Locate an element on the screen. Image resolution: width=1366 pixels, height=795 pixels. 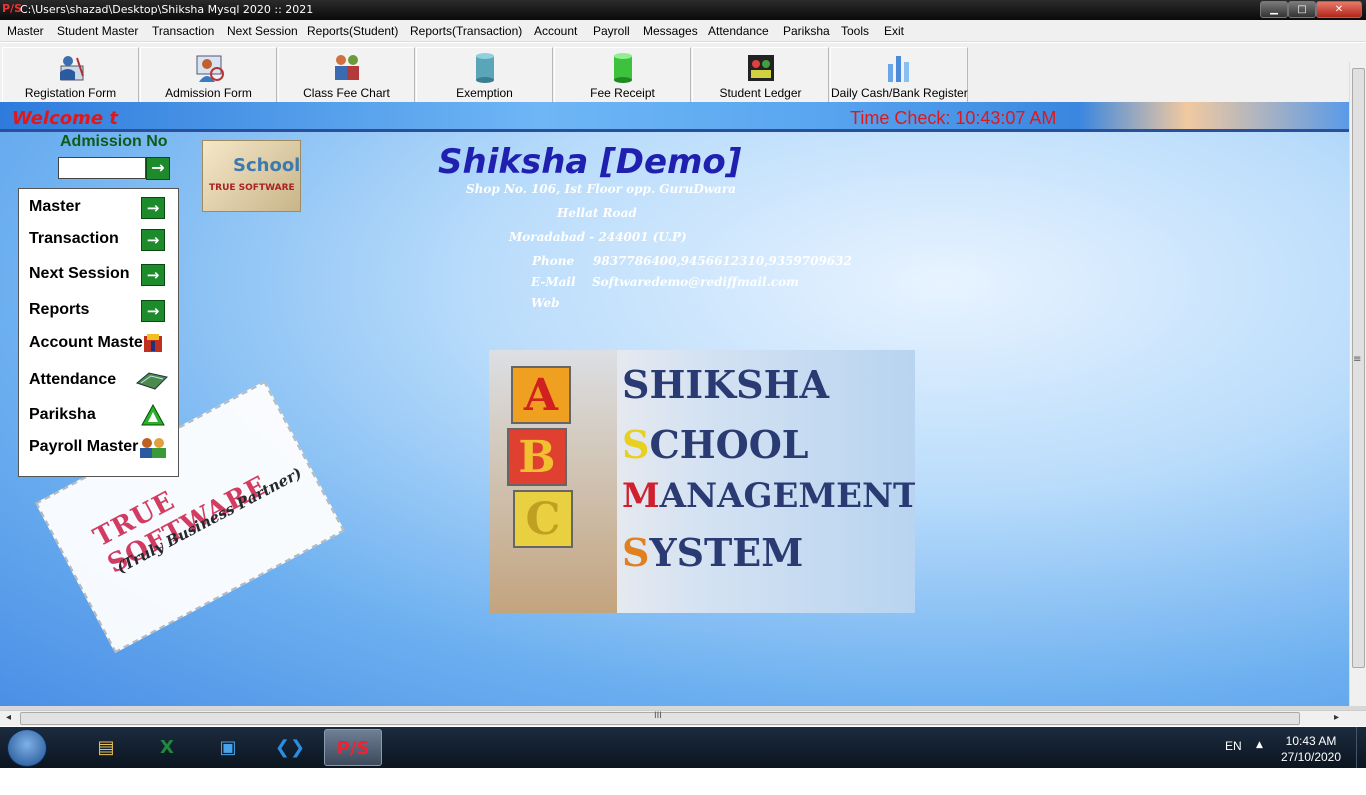
admission-no-label: Admission No is located at coordinates (114, 141).